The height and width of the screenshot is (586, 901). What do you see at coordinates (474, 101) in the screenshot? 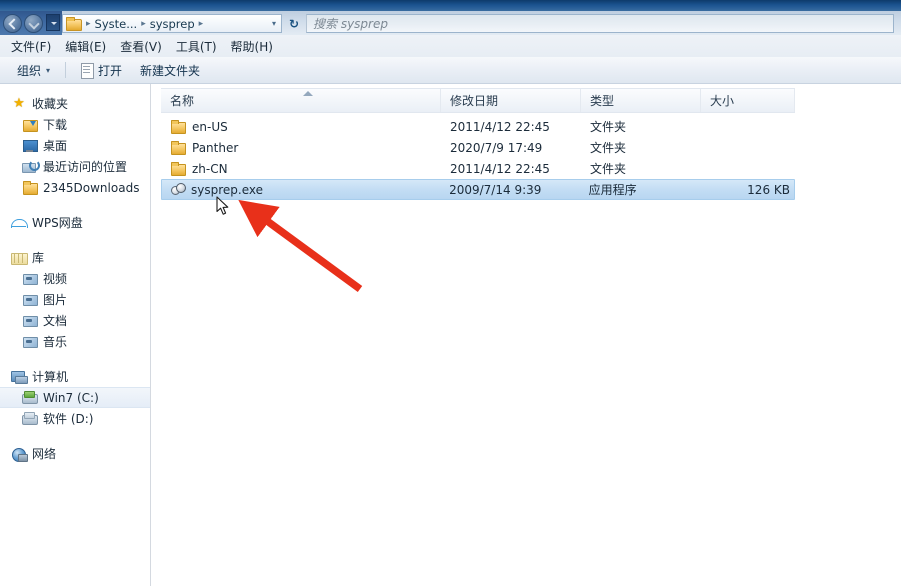
I see `column-header-date-label: 修改日期` at bounding box center [474, 101].